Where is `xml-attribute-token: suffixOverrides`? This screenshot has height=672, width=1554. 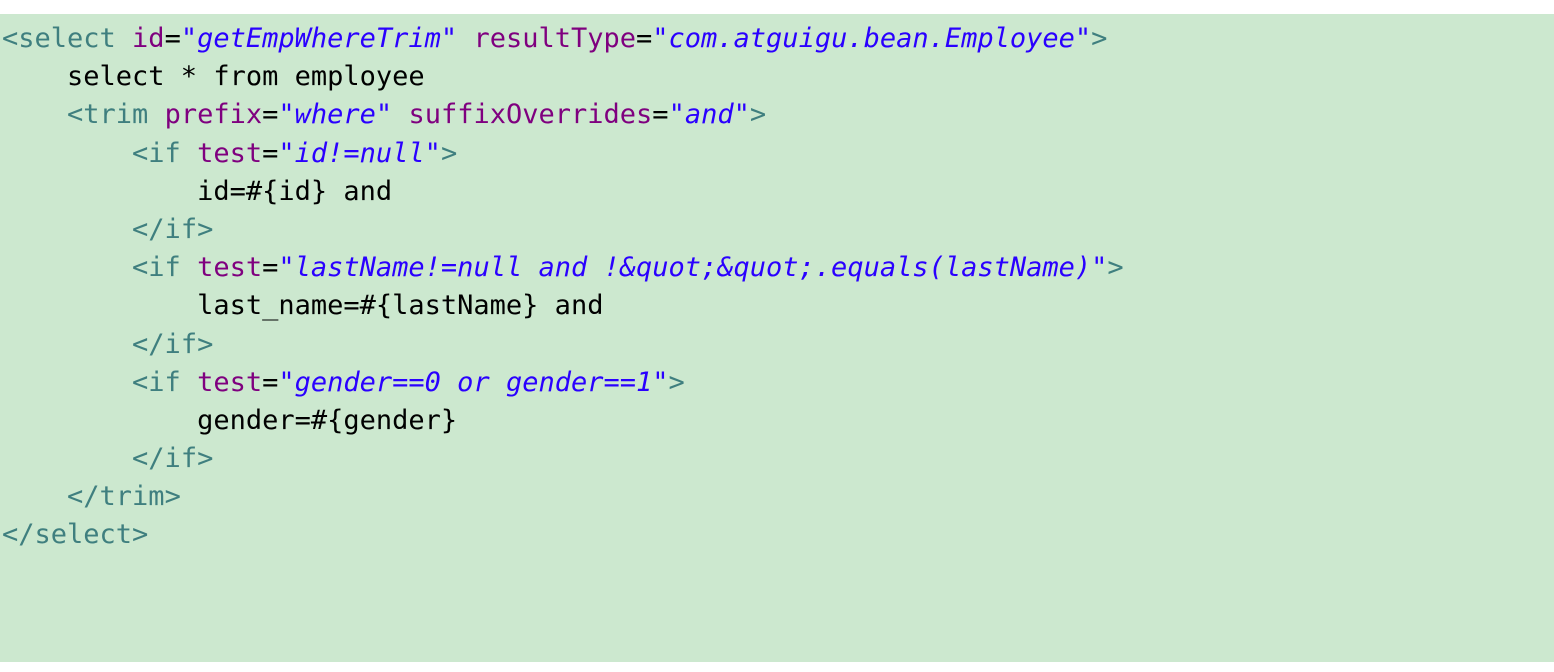
xml-attribute-token: suffixOverrides is located at coordinates (530, 115).